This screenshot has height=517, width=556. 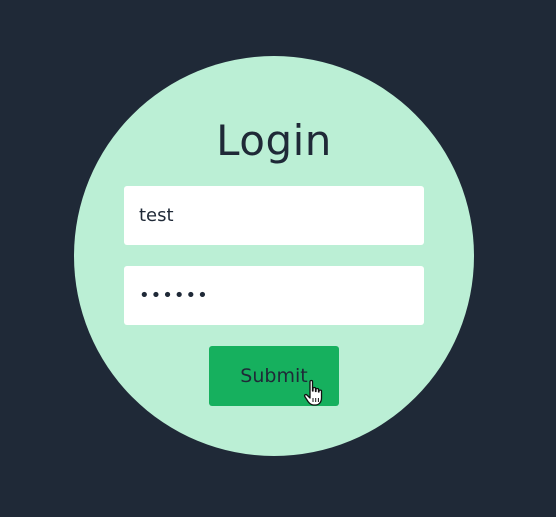 What do you see at coordinates (274, 295) in the screenshot?
I see `password-input` at bounding box center [274, 295].